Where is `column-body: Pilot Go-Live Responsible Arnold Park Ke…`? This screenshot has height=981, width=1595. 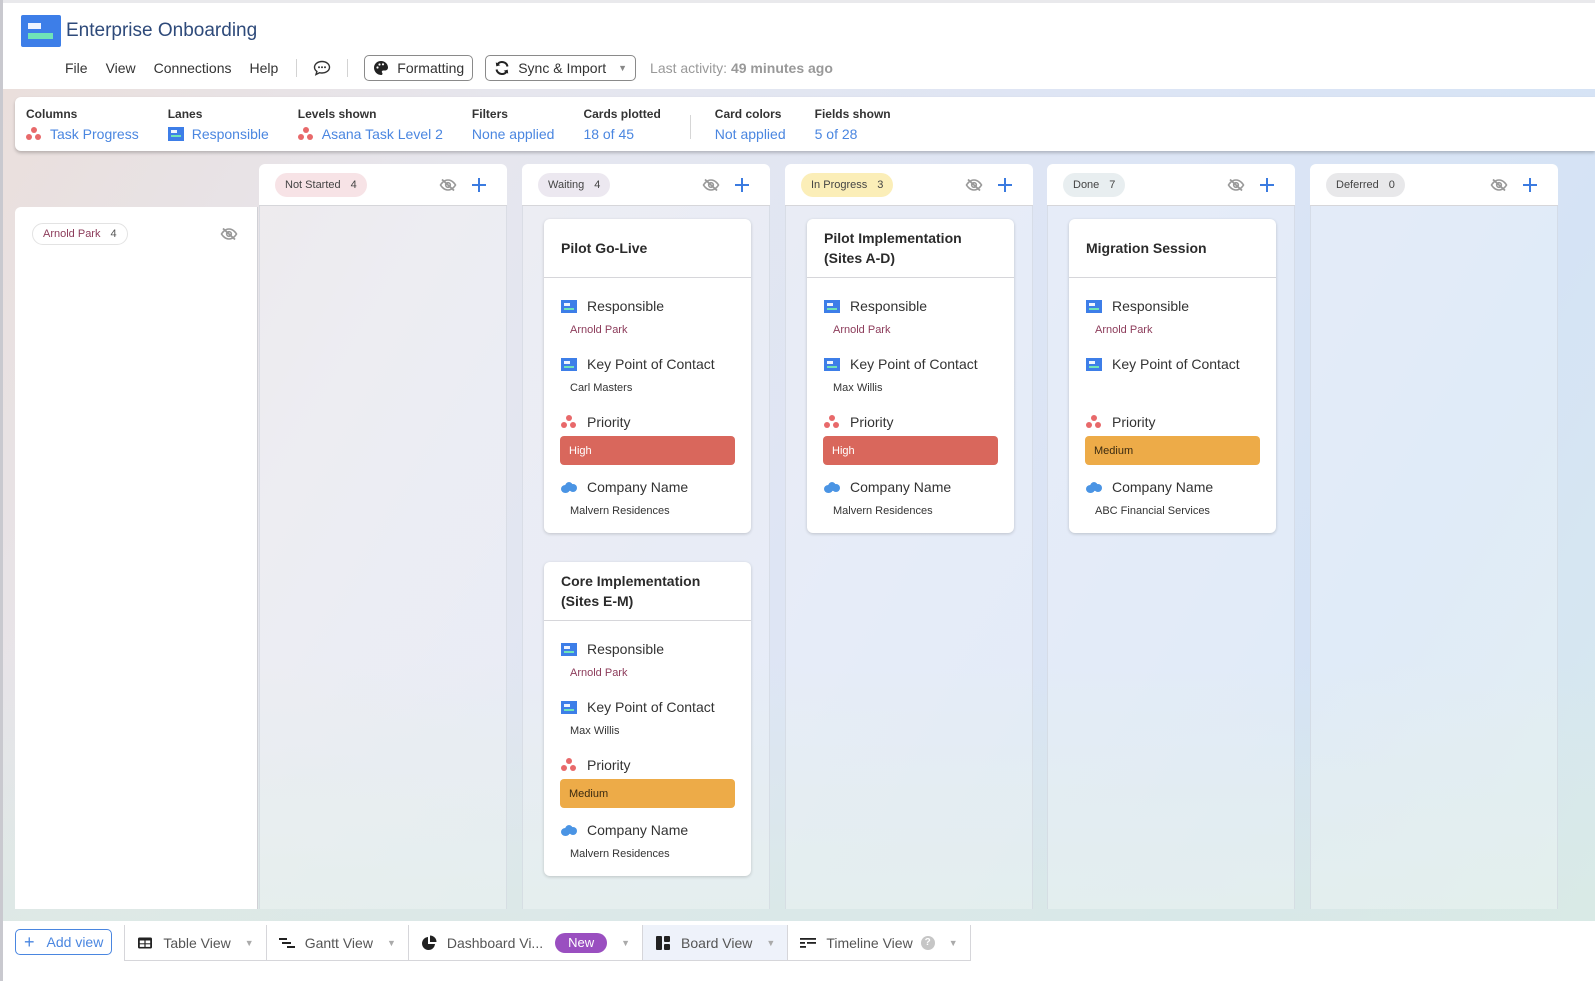 column-body: Pilot Go-Live Responsible Arnold Park Ke… is located at coordinates (646, 557).